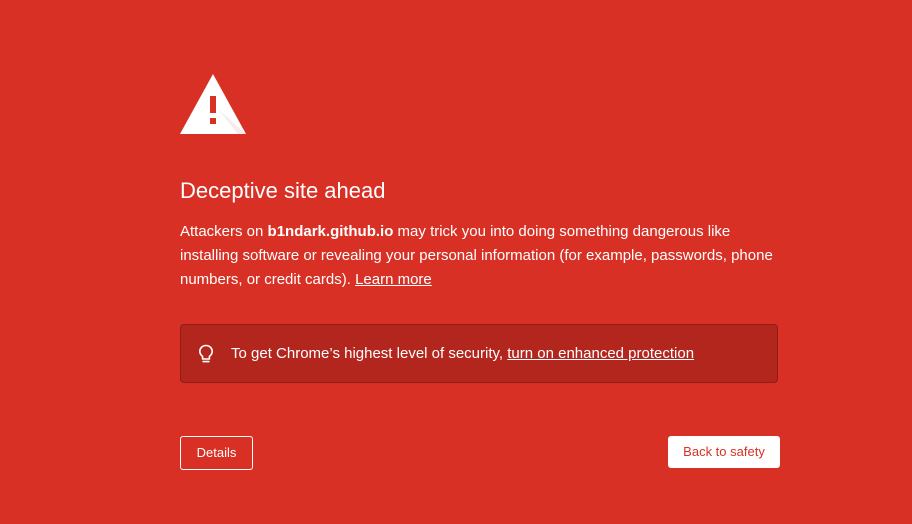 This screenshot has height=524, width=912. Describe the element at coordinates (330, 231) in the screenshot. I see `site-domain: b1ndark.github.io` at that location.